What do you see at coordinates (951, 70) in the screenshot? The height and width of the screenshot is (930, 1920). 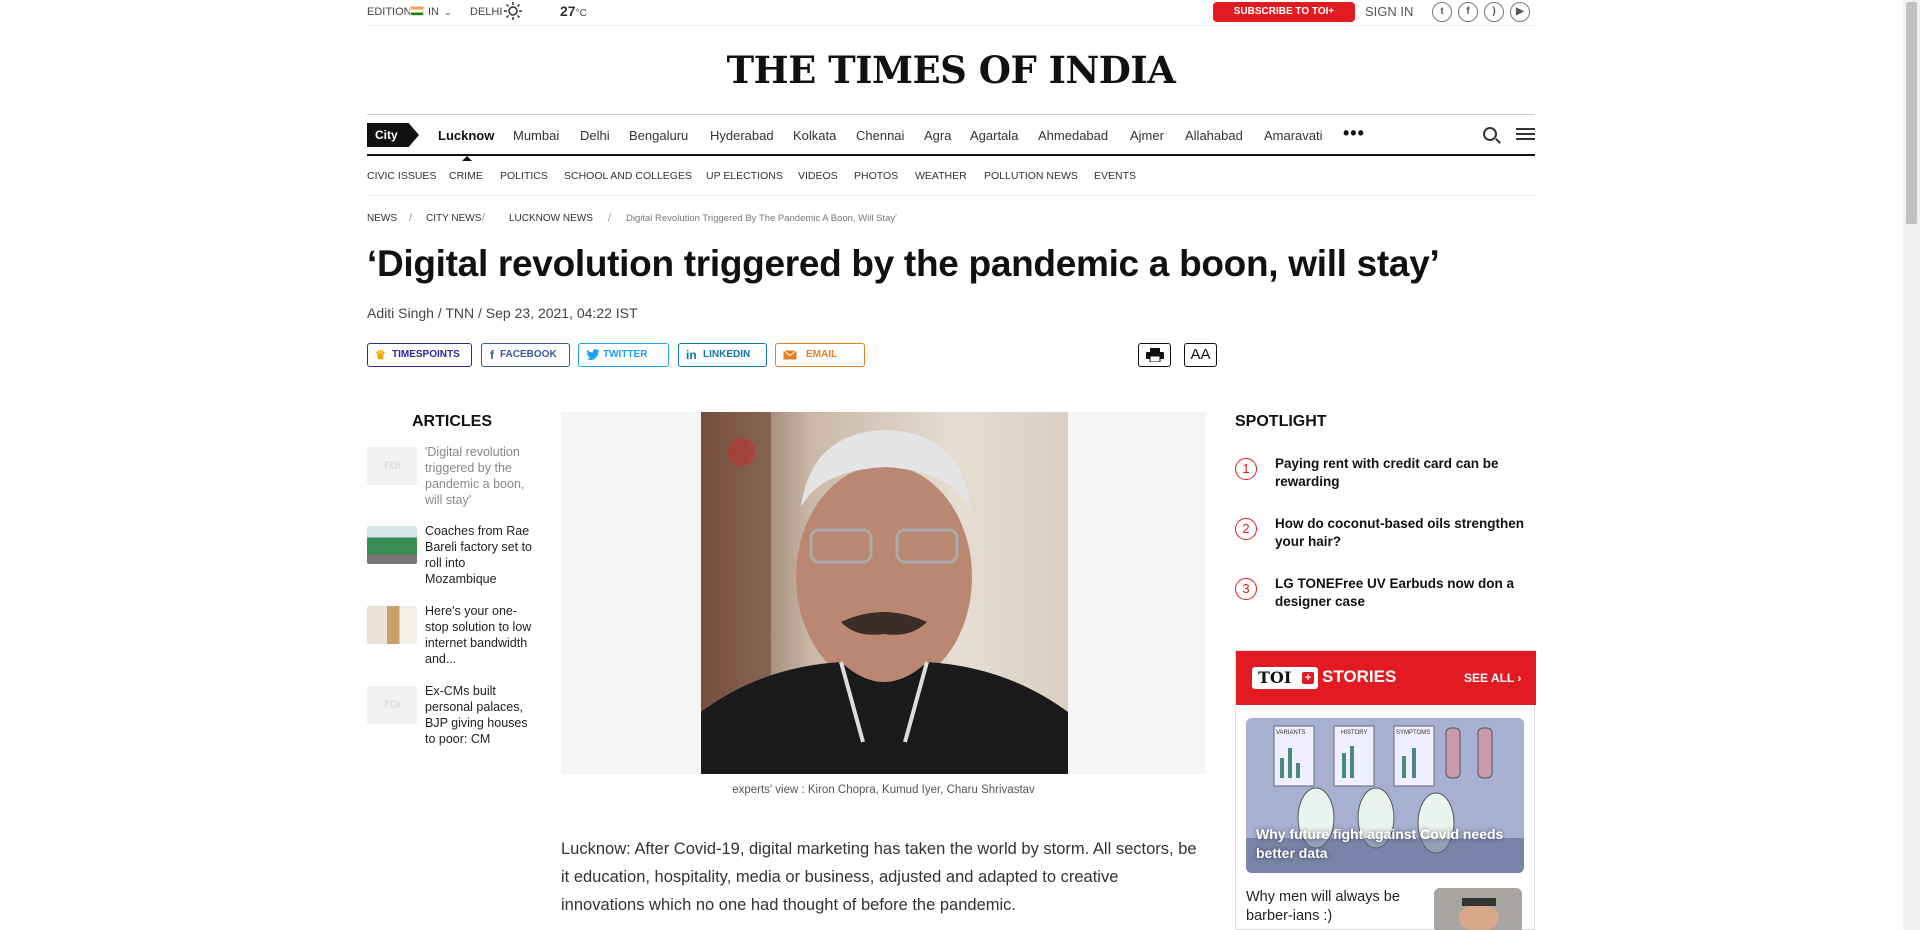 I see `masthead-logo: THE TIMES OF INDIA` at bounding box center [951, 70].